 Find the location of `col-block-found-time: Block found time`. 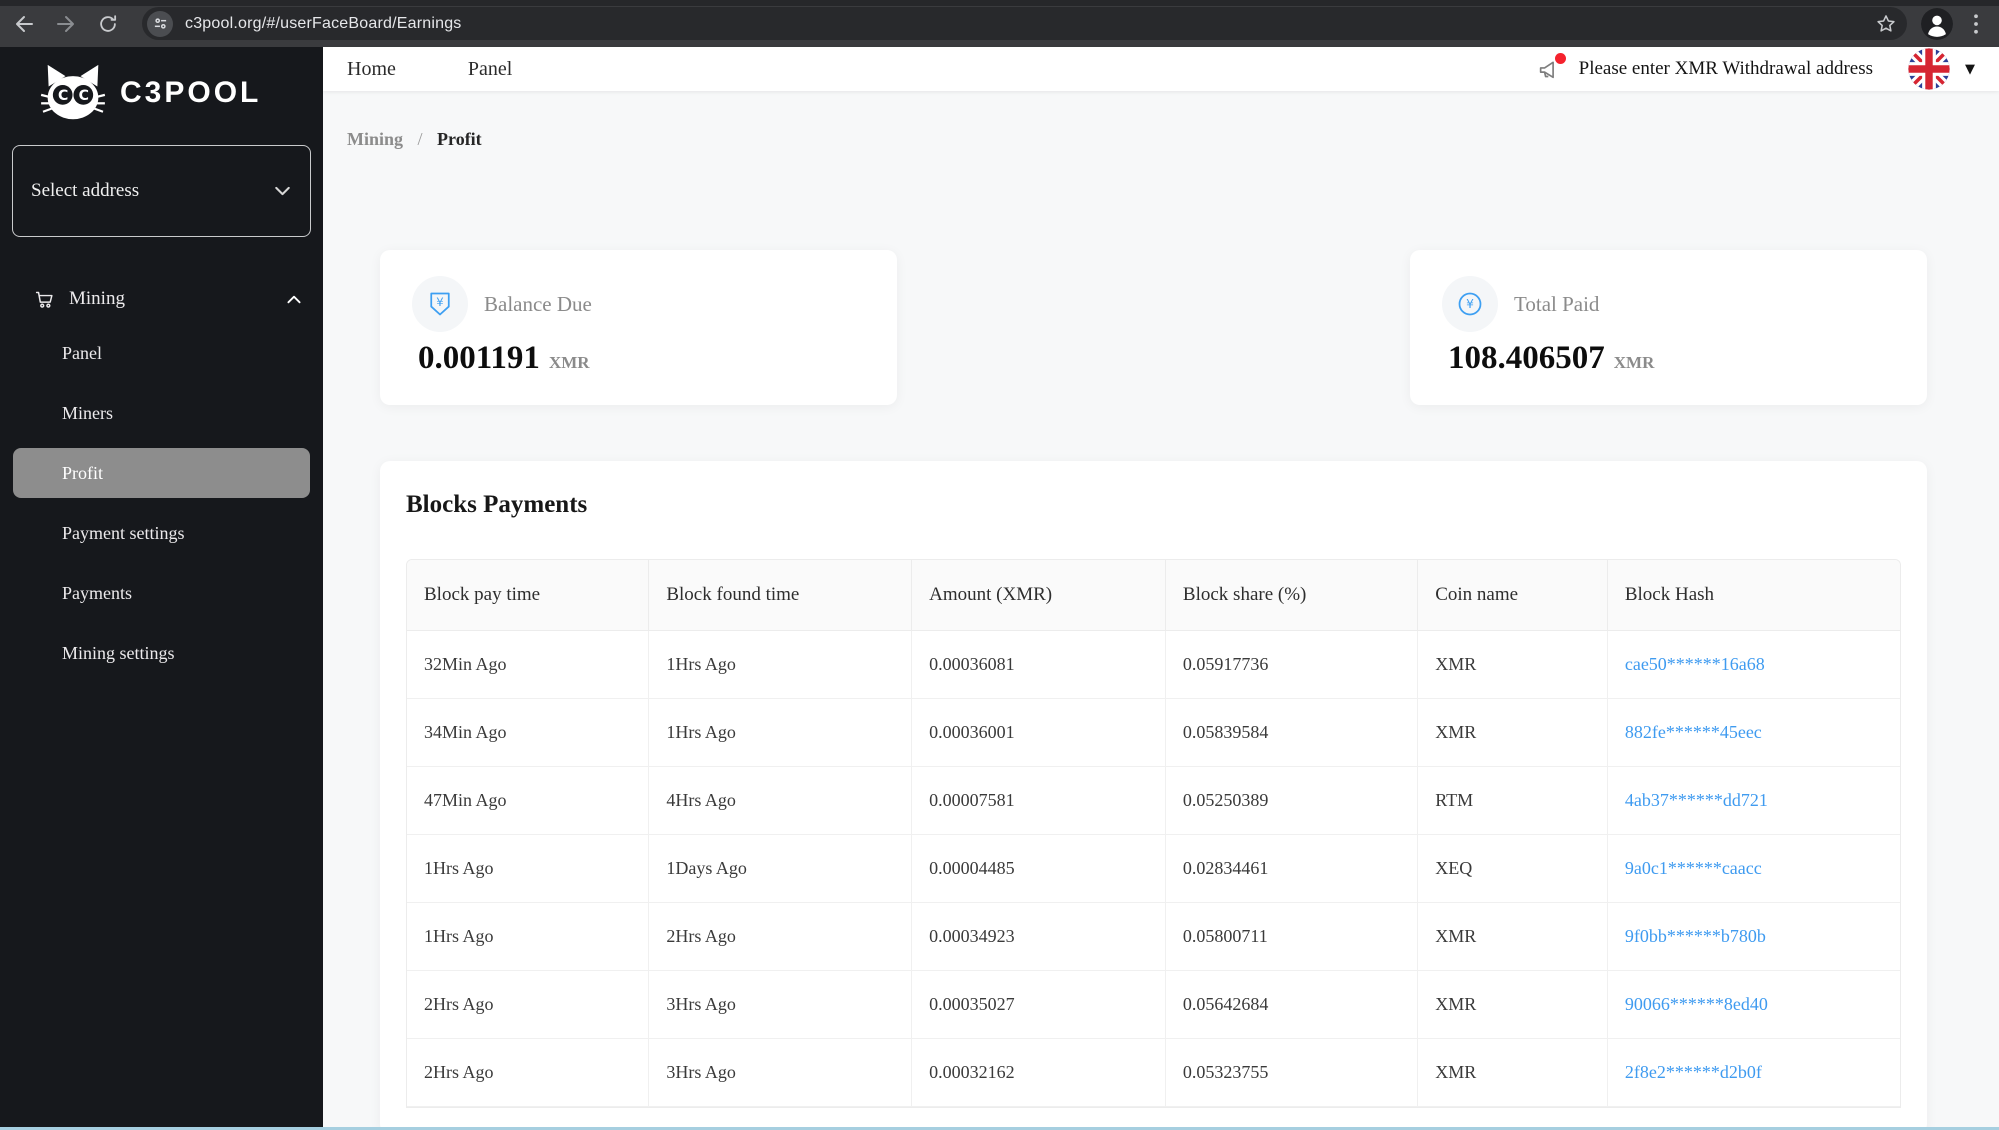

col-block-found-time: Block found time is located at coordinates (780, 595).